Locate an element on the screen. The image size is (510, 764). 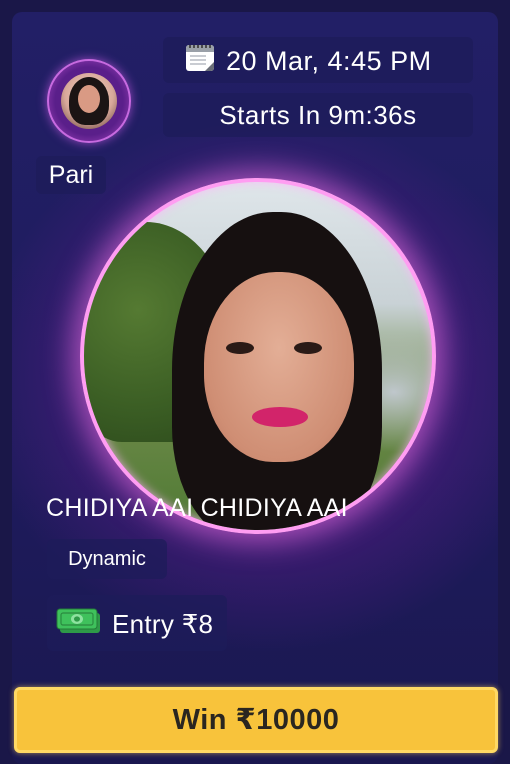
win-button-label: Win ₹10000 is located at coordinates (256, 720).